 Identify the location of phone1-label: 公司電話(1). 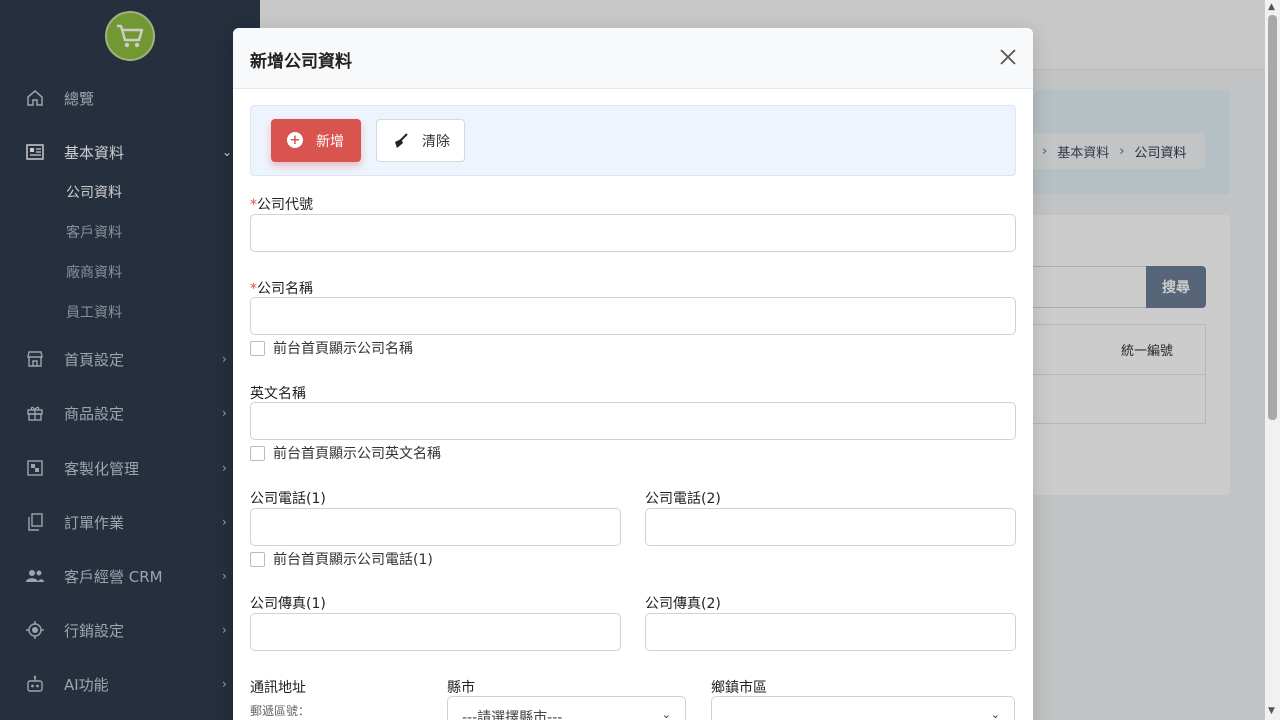
(288, 499).